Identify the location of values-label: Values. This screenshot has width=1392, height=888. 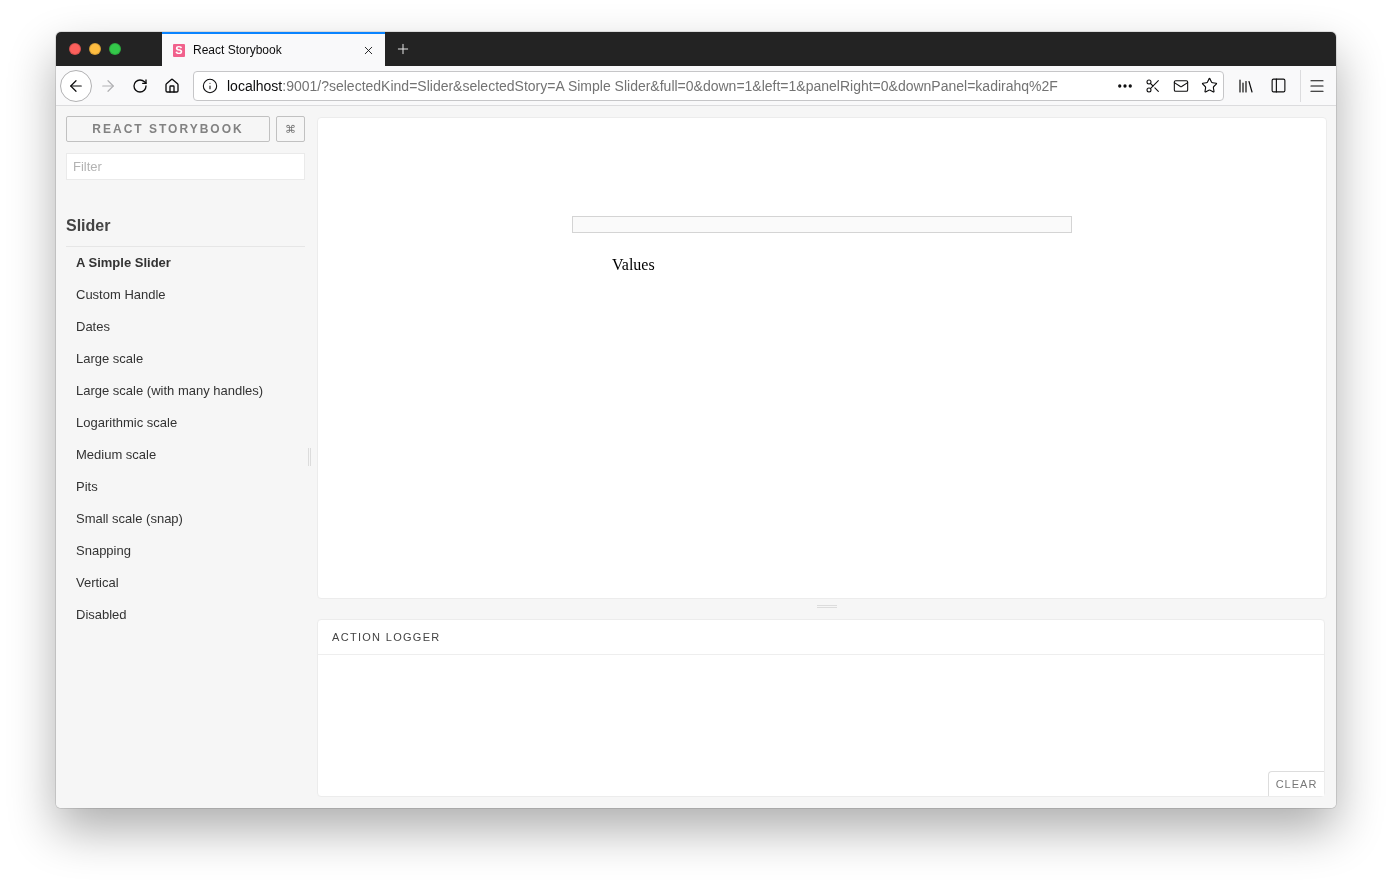
(633, 265).